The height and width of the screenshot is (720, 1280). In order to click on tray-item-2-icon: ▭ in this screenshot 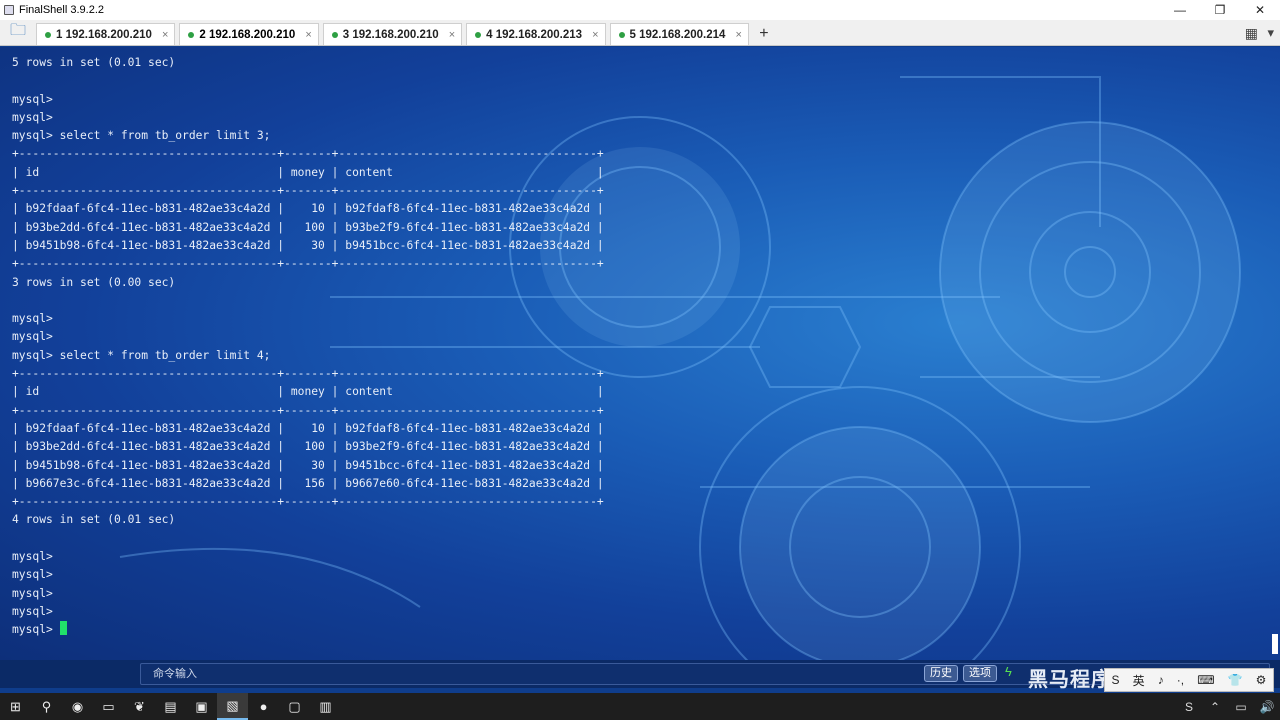, I will do `click(1241, 707)`.